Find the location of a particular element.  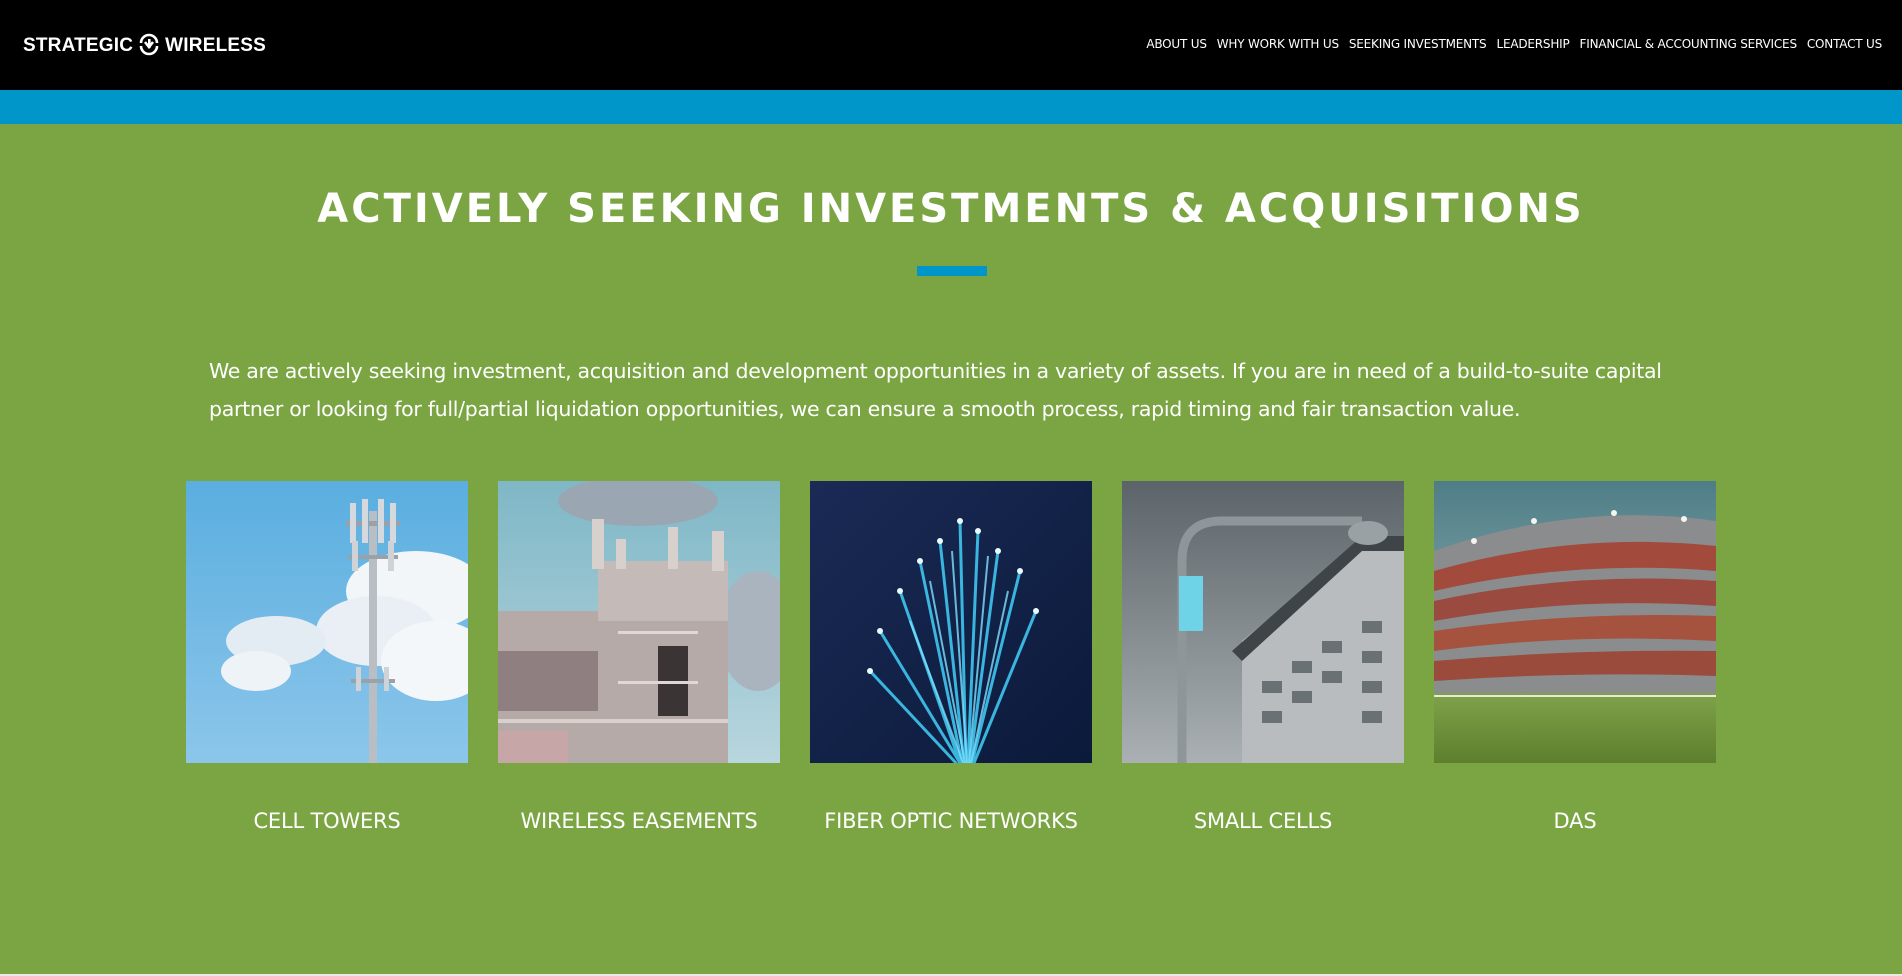

brand-name-right: WIRELESS is located at coordinates (216, 45).